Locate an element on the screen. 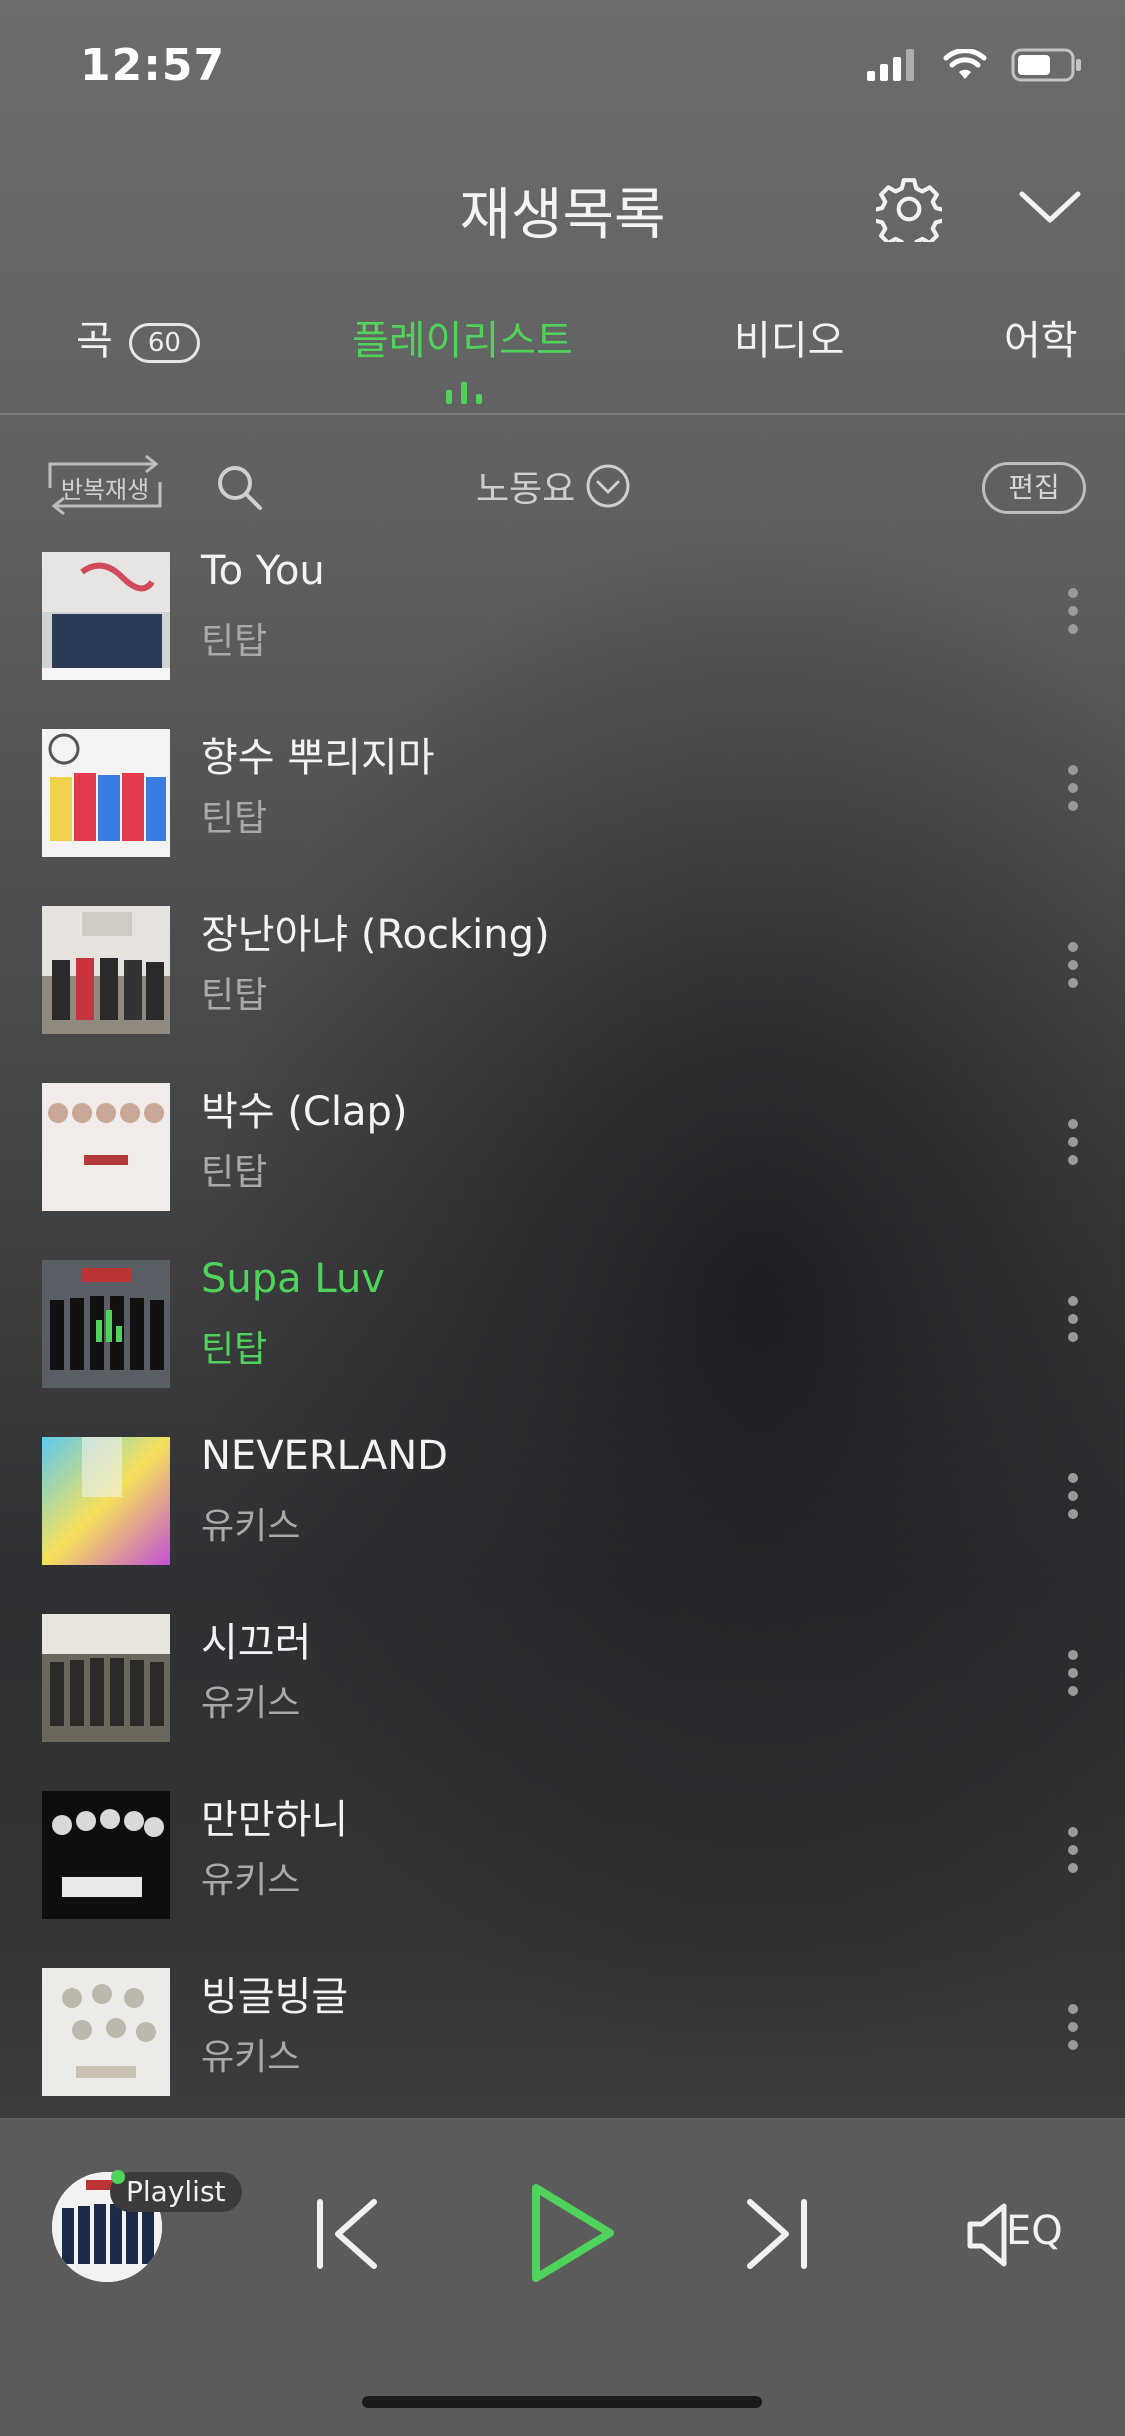  eq-button: EQ is located at coordinates (1022, 2235).